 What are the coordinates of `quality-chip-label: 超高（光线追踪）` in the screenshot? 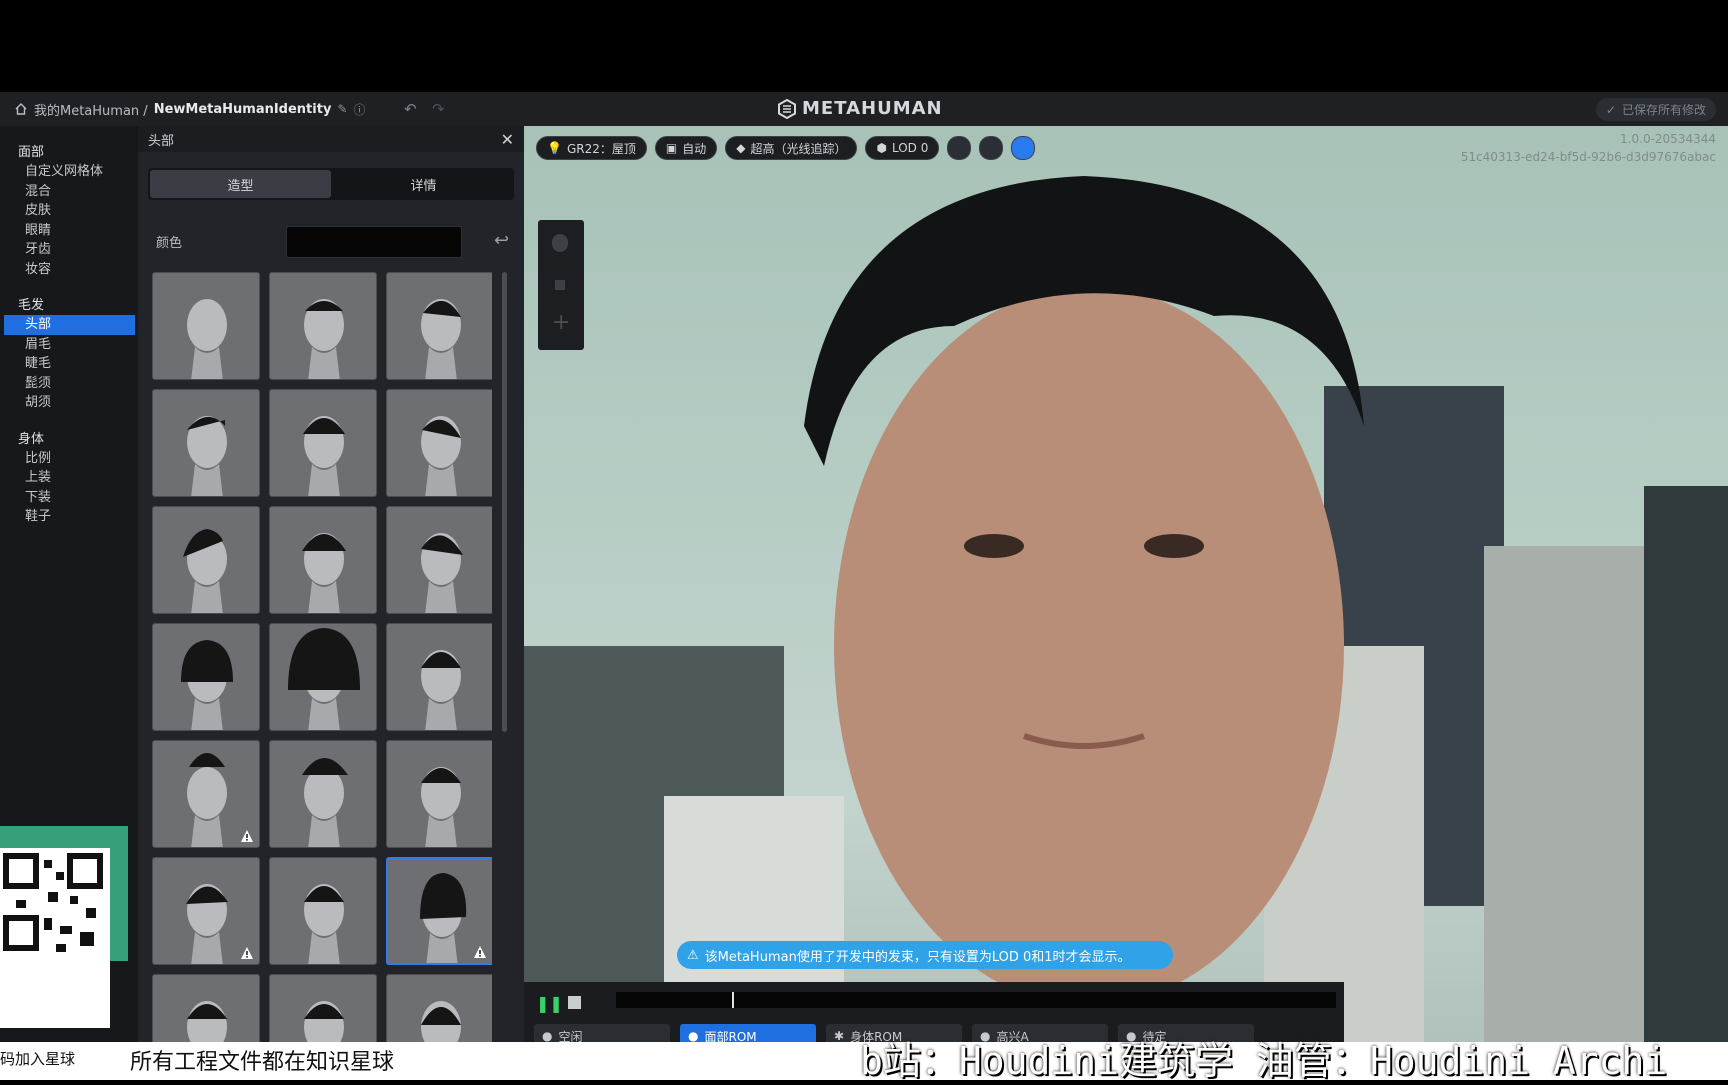 It's located at (798, 148).